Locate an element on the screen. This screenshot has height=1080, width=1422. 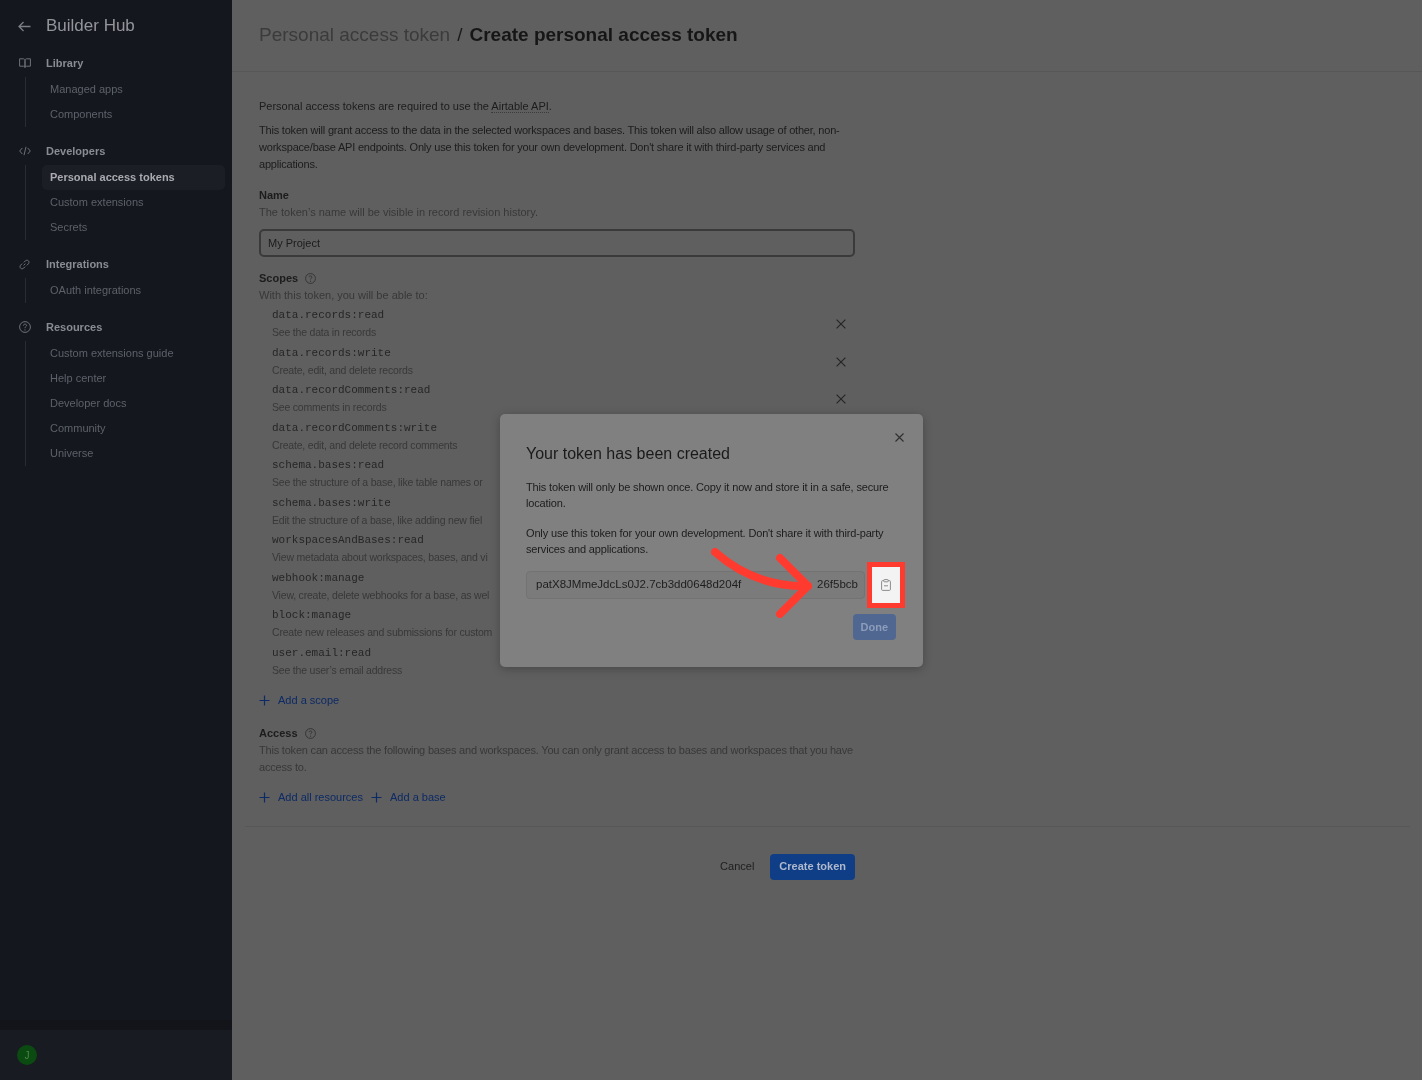
intro-text: Personal access tokens are required to use the Airtable API. is located at coordinates (406, 107).